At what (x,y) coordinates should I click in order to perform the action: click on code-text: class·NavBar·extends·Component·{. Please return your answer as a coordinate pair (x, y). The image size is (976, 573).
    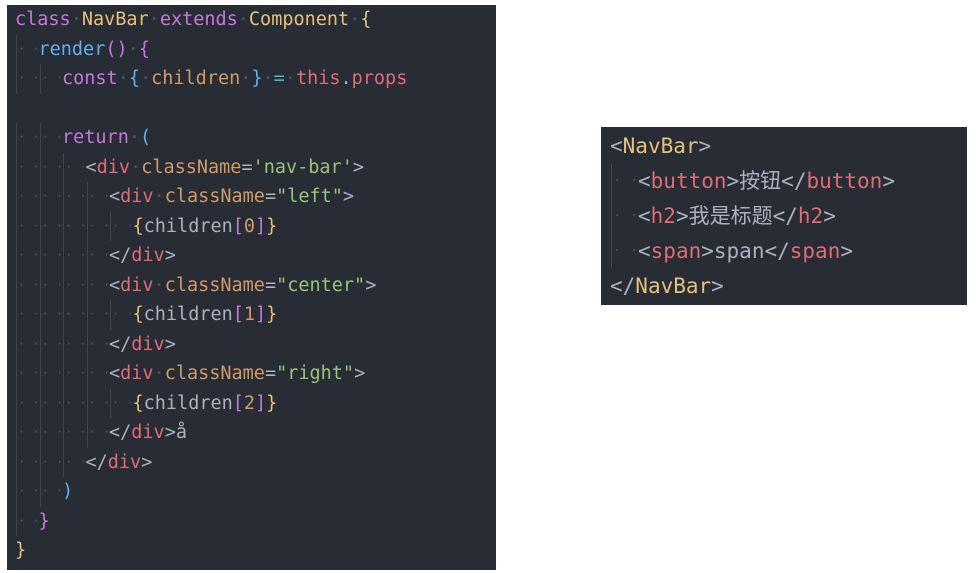
    Looking at the image, I should click on (193, 20).